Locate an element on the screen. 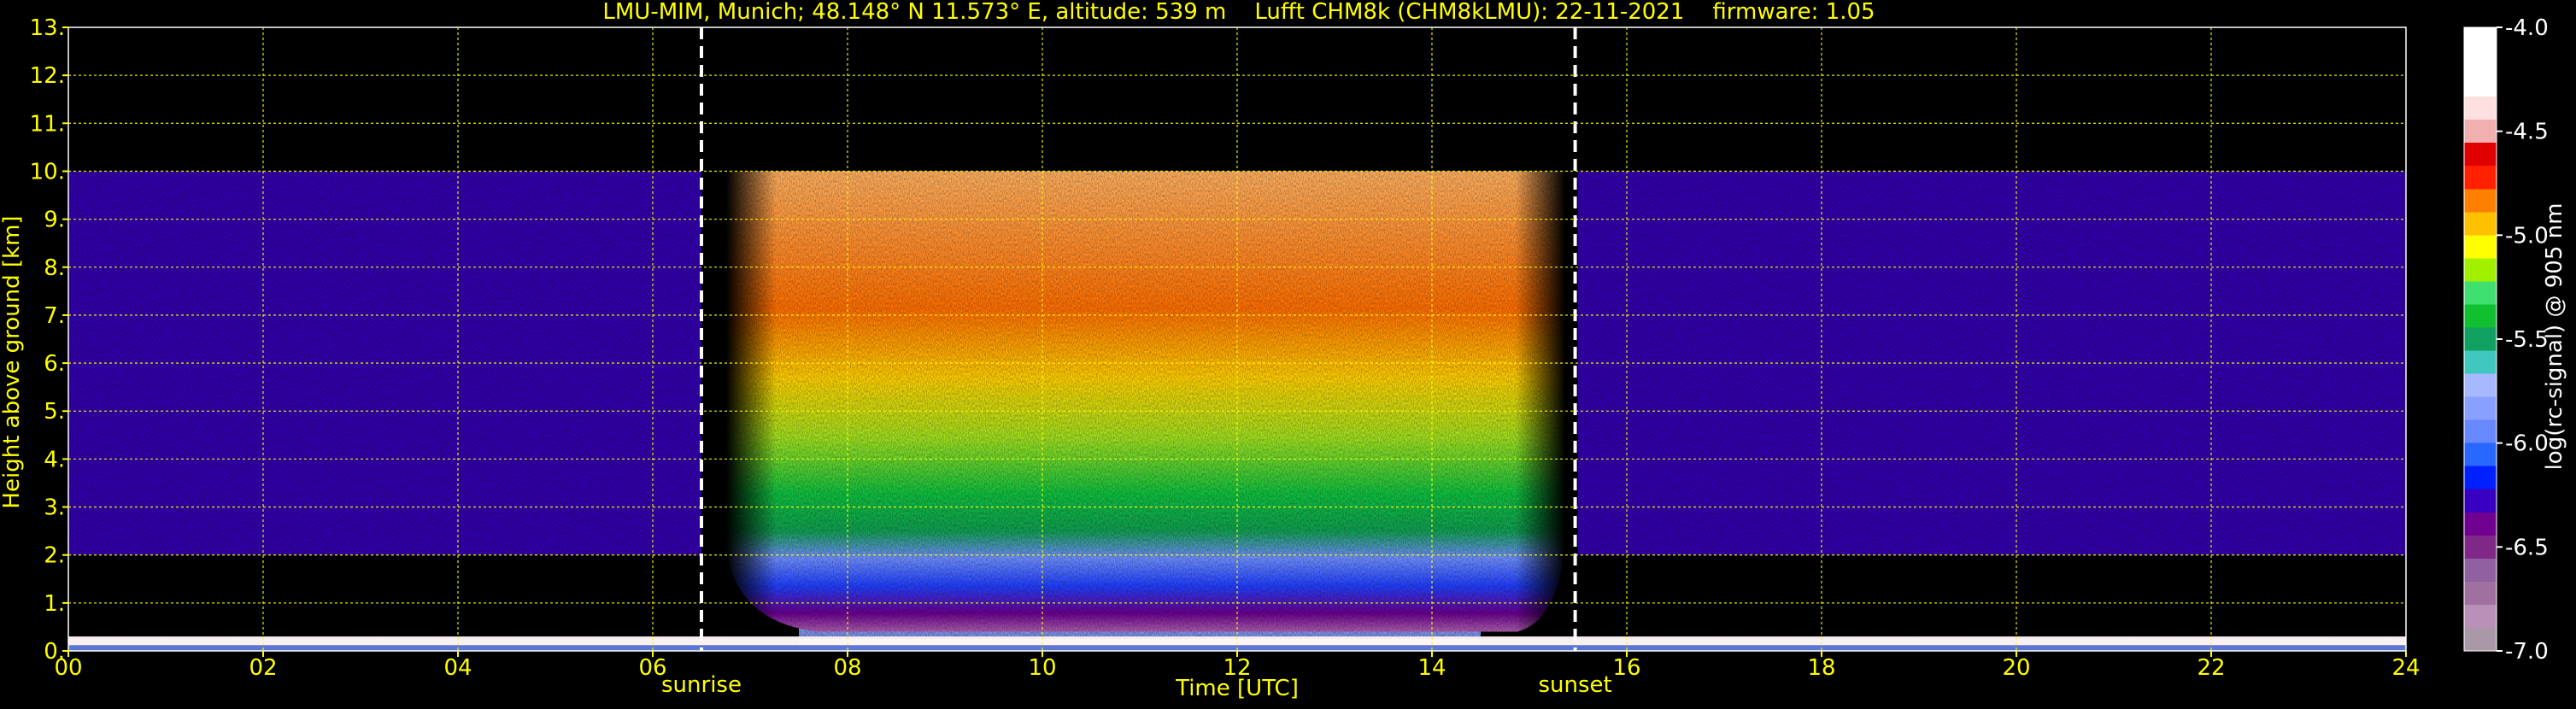 Image resolution: width=2576 pixels, height=709 pixels. y-axis-label: Height above ground [km] is located at coordinates (12, 361).